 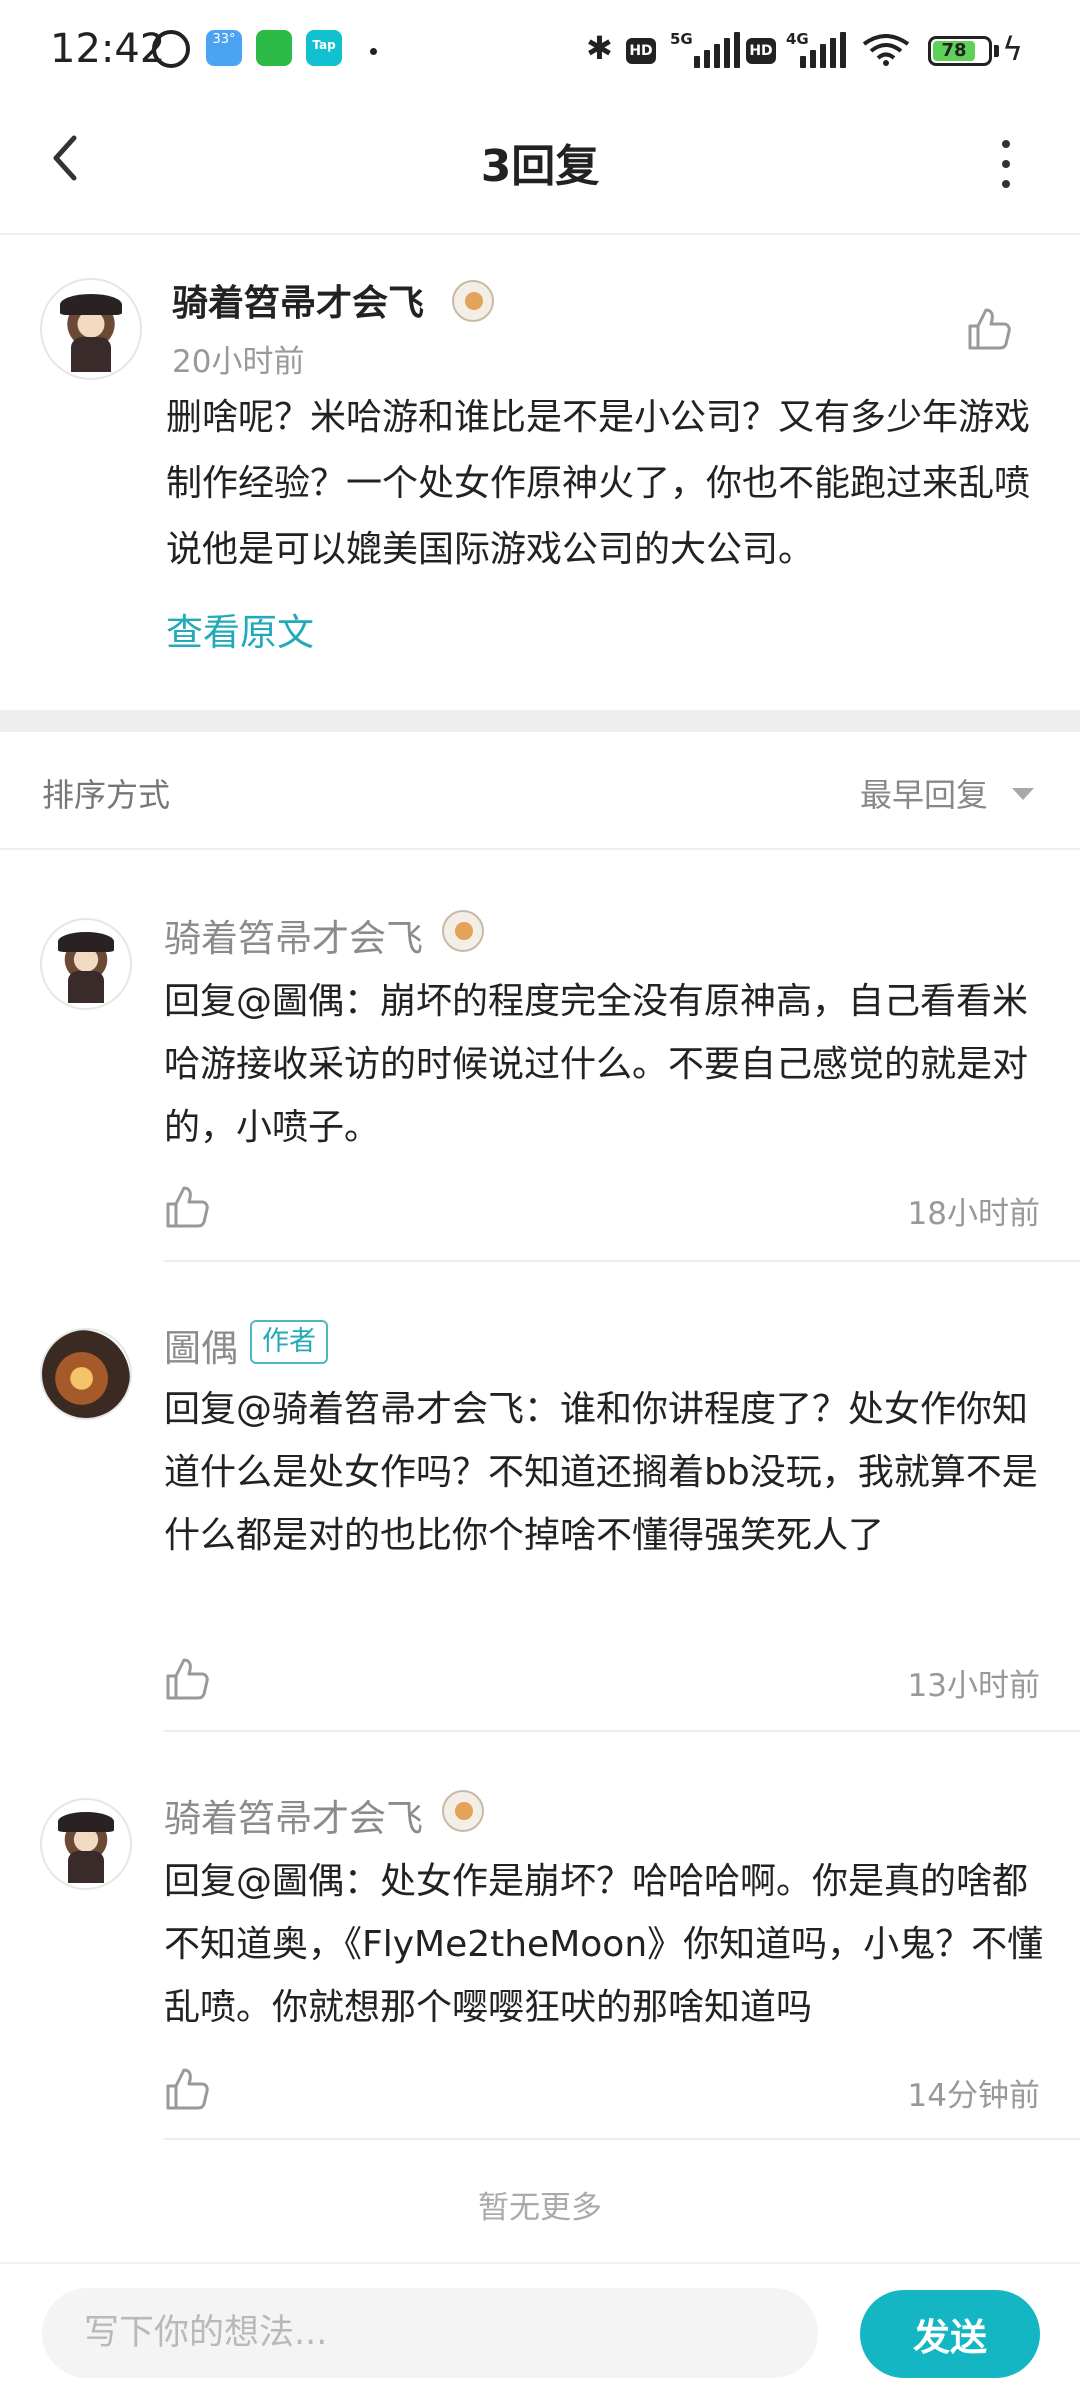 I want to click on more-options-icon, so click(x=1006, y=164).